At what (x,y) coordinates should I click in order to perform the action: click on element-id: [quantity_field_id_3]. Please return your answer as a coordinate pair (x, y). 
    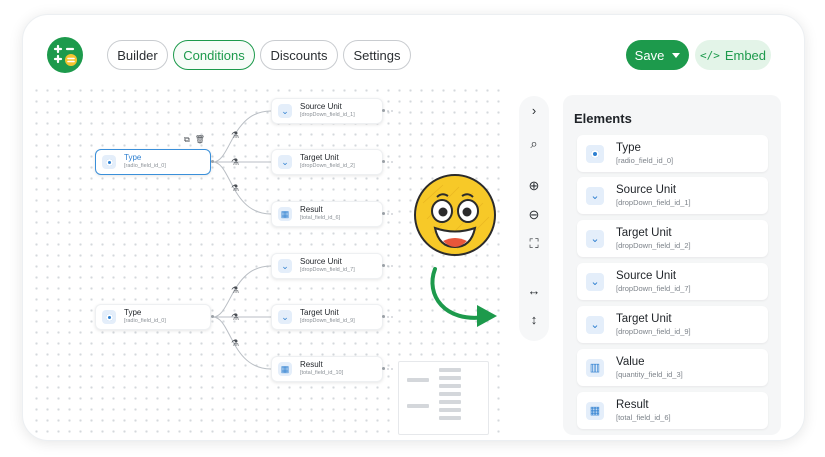
    Looking at the image, I should click on (649, 375).